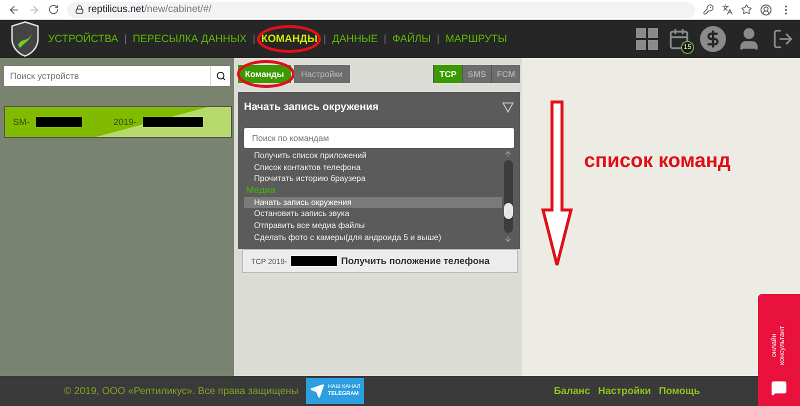 This screenshot has width=800, height=406. Describe the element at coordinates (317, 391) in the screenshot. I see `paper-plane-icon` at that location.